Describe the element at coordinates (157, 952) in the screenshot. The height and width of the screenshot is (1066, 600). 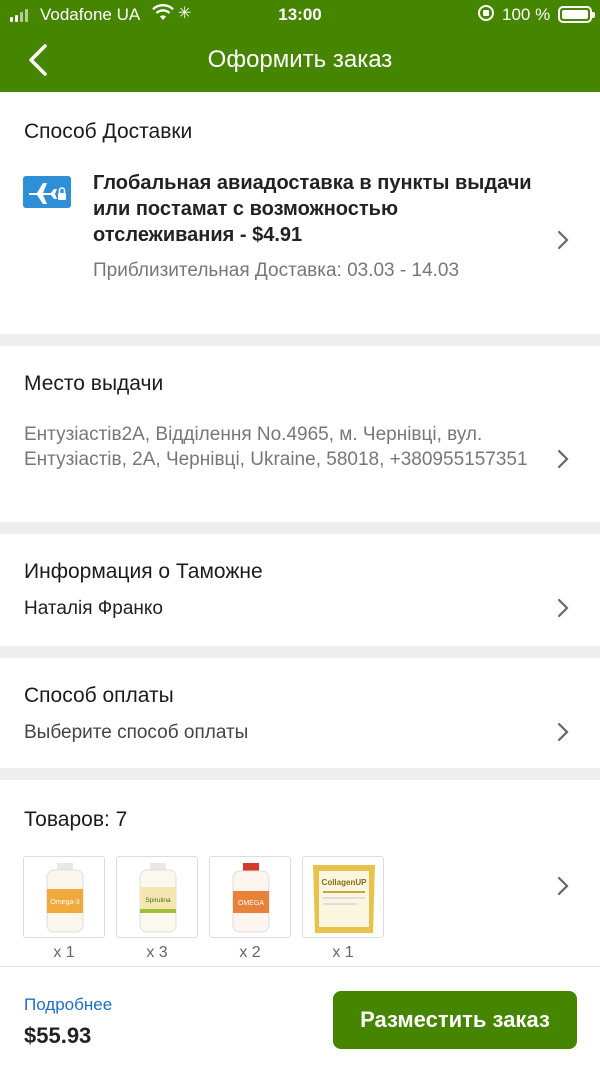
I see `product-quantity: x 3` at that location.